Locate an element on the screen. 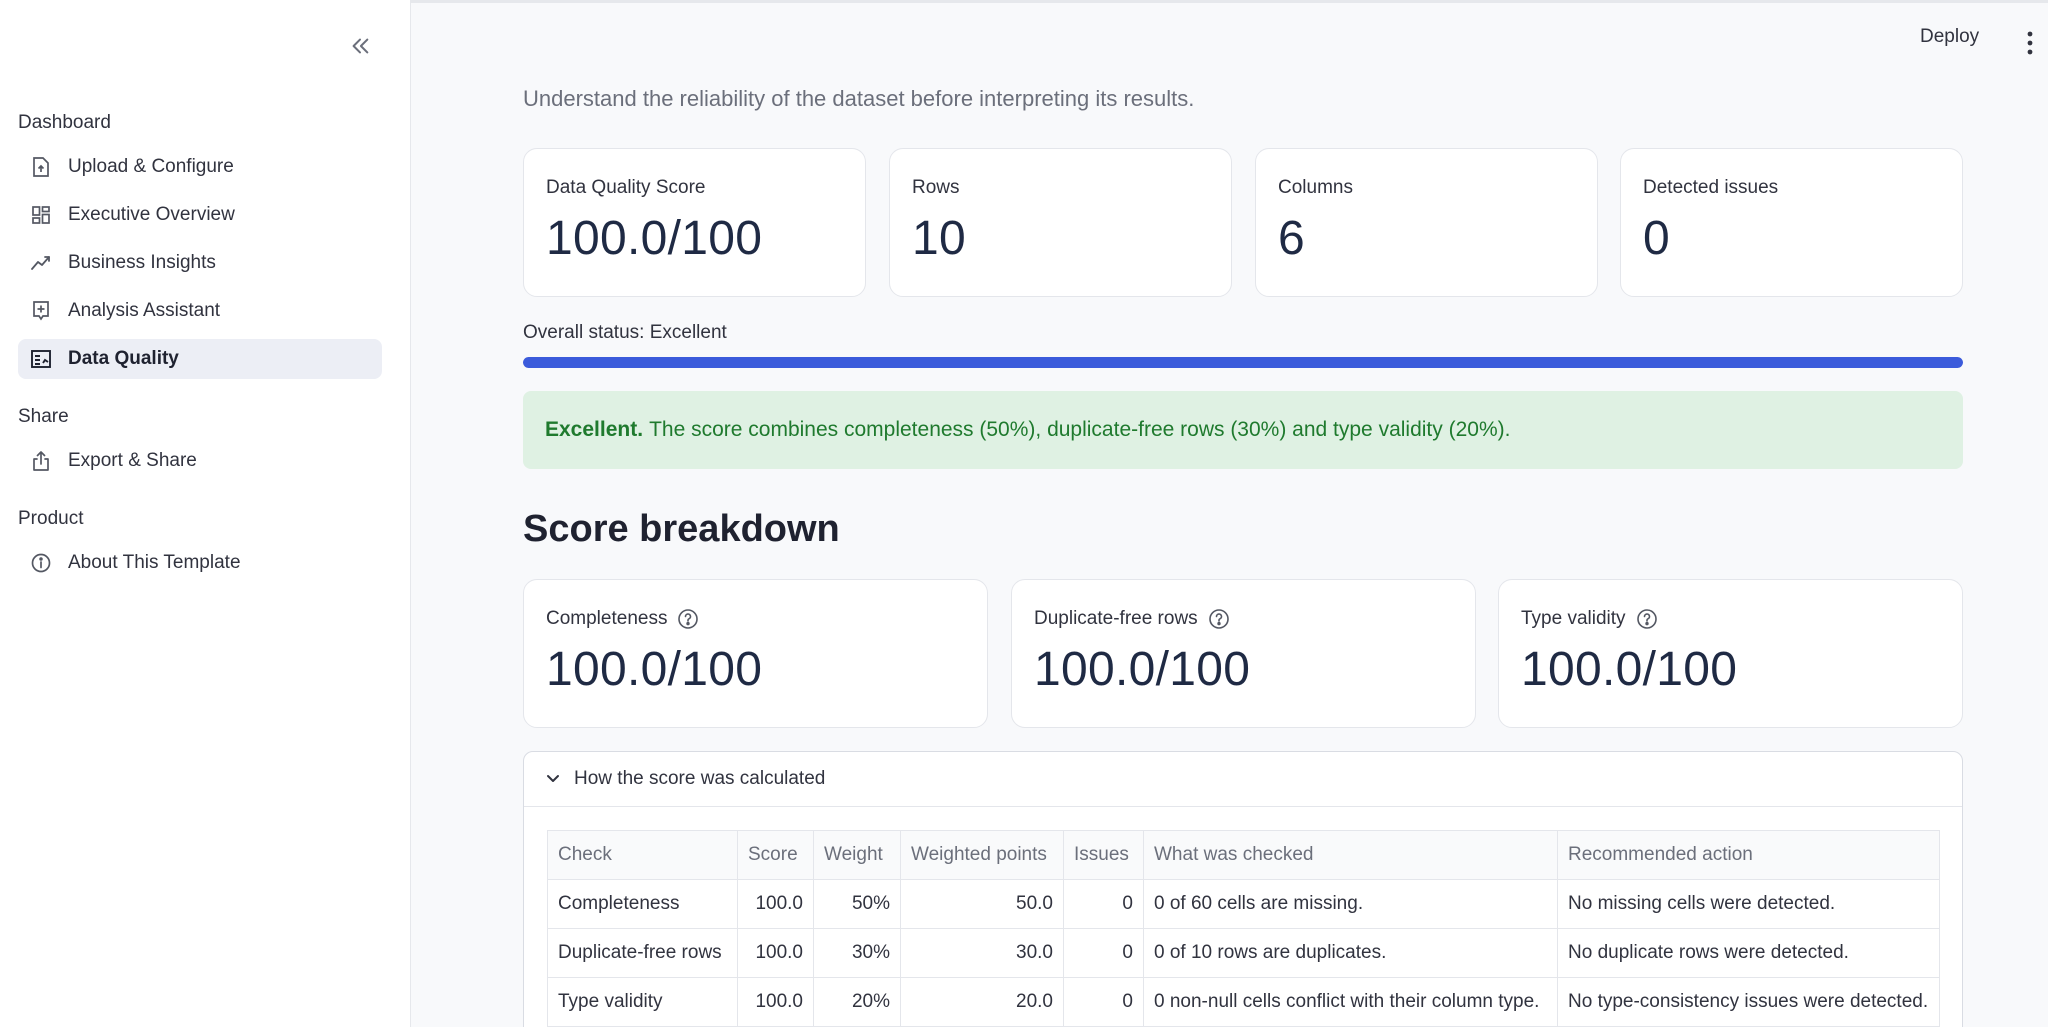 The image size is (2048, 1027). column-header: What was checked is located at coordinates (1350, 855).